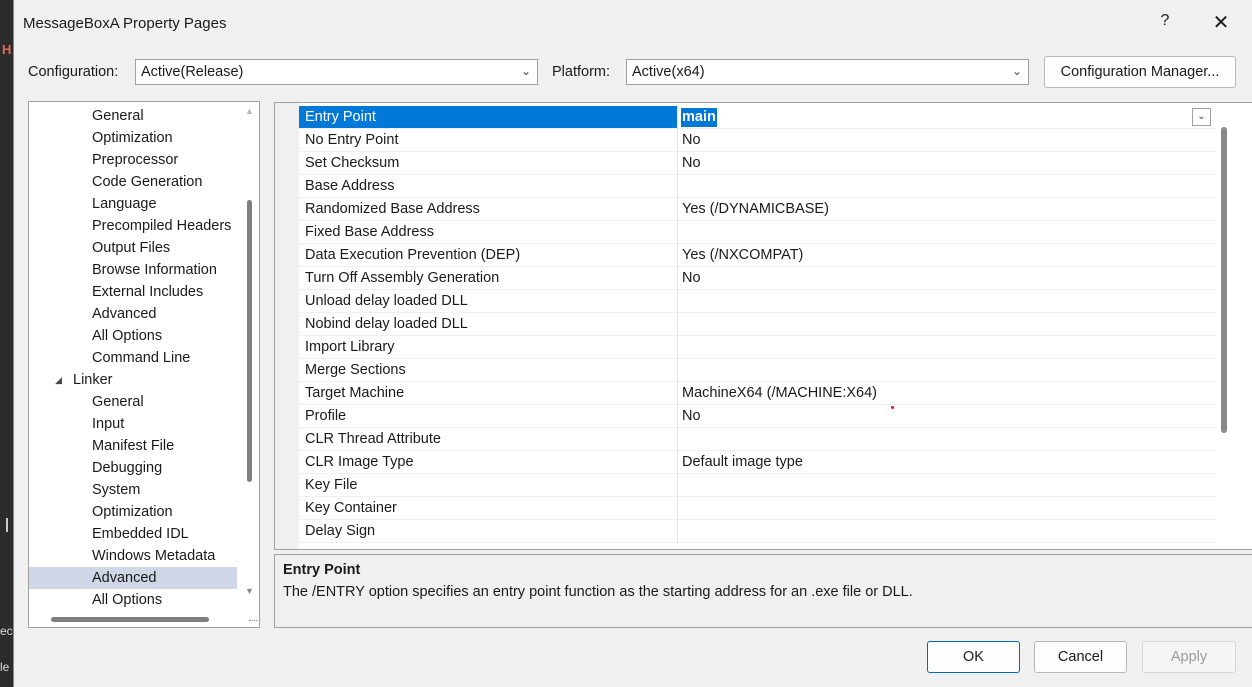 The height and width of the screenshot is (687, 1252). What do you see at coordinates (757, 508) in the screenshot?
I see `property-row: Key Container` at bounding box center [757, 508].